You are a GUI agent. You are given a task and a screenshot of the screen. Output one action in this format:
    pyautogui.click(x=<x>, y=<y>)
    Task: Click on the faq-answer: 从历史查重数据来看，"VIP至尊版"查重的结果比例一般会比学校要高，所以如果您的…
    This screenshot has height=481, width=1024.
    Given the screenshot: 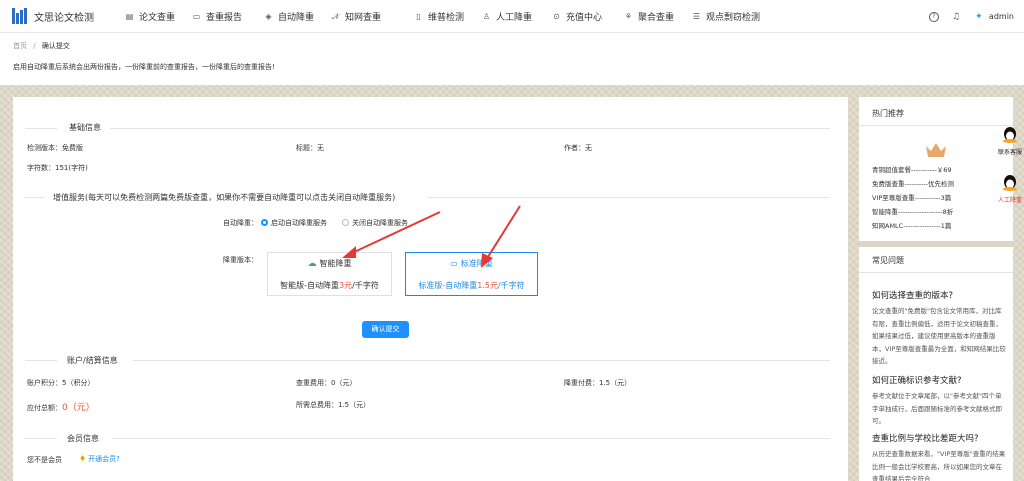 What is the action you would take?
    pyautogui.click(x=939, y=465)
    